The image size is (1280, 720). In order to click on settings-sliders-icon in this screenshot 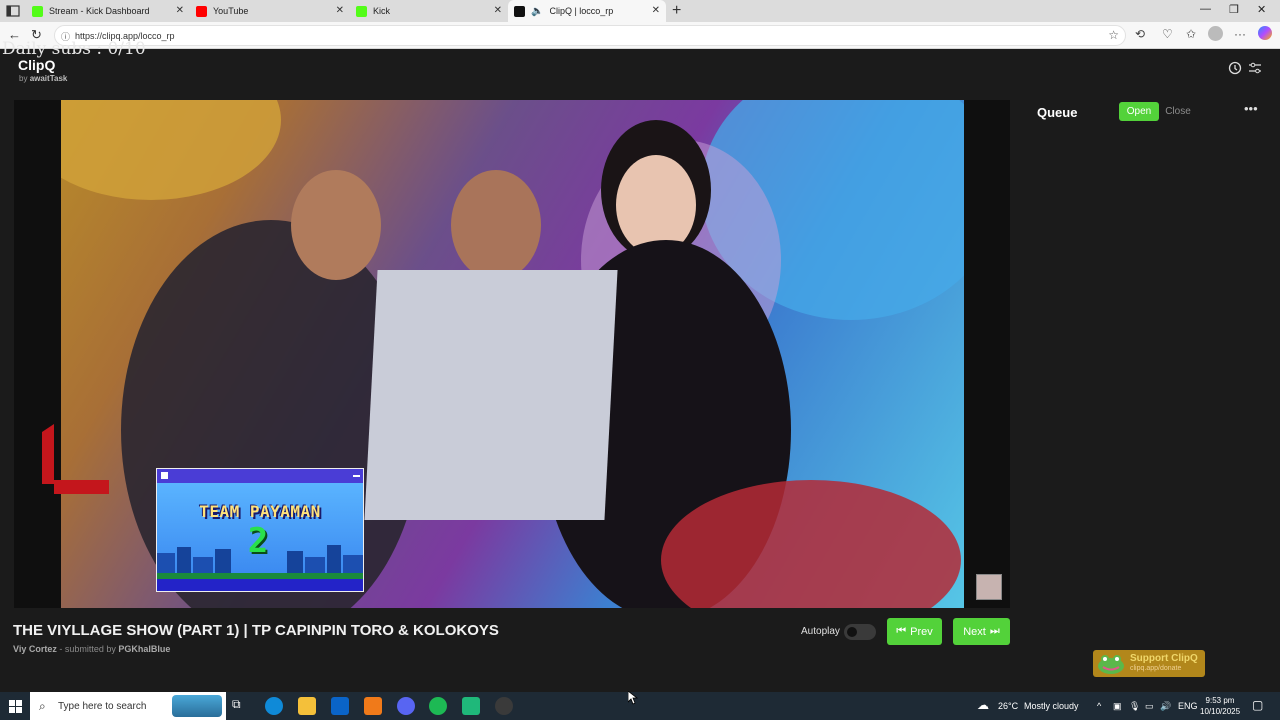, I will do `click(1255, 68)`.